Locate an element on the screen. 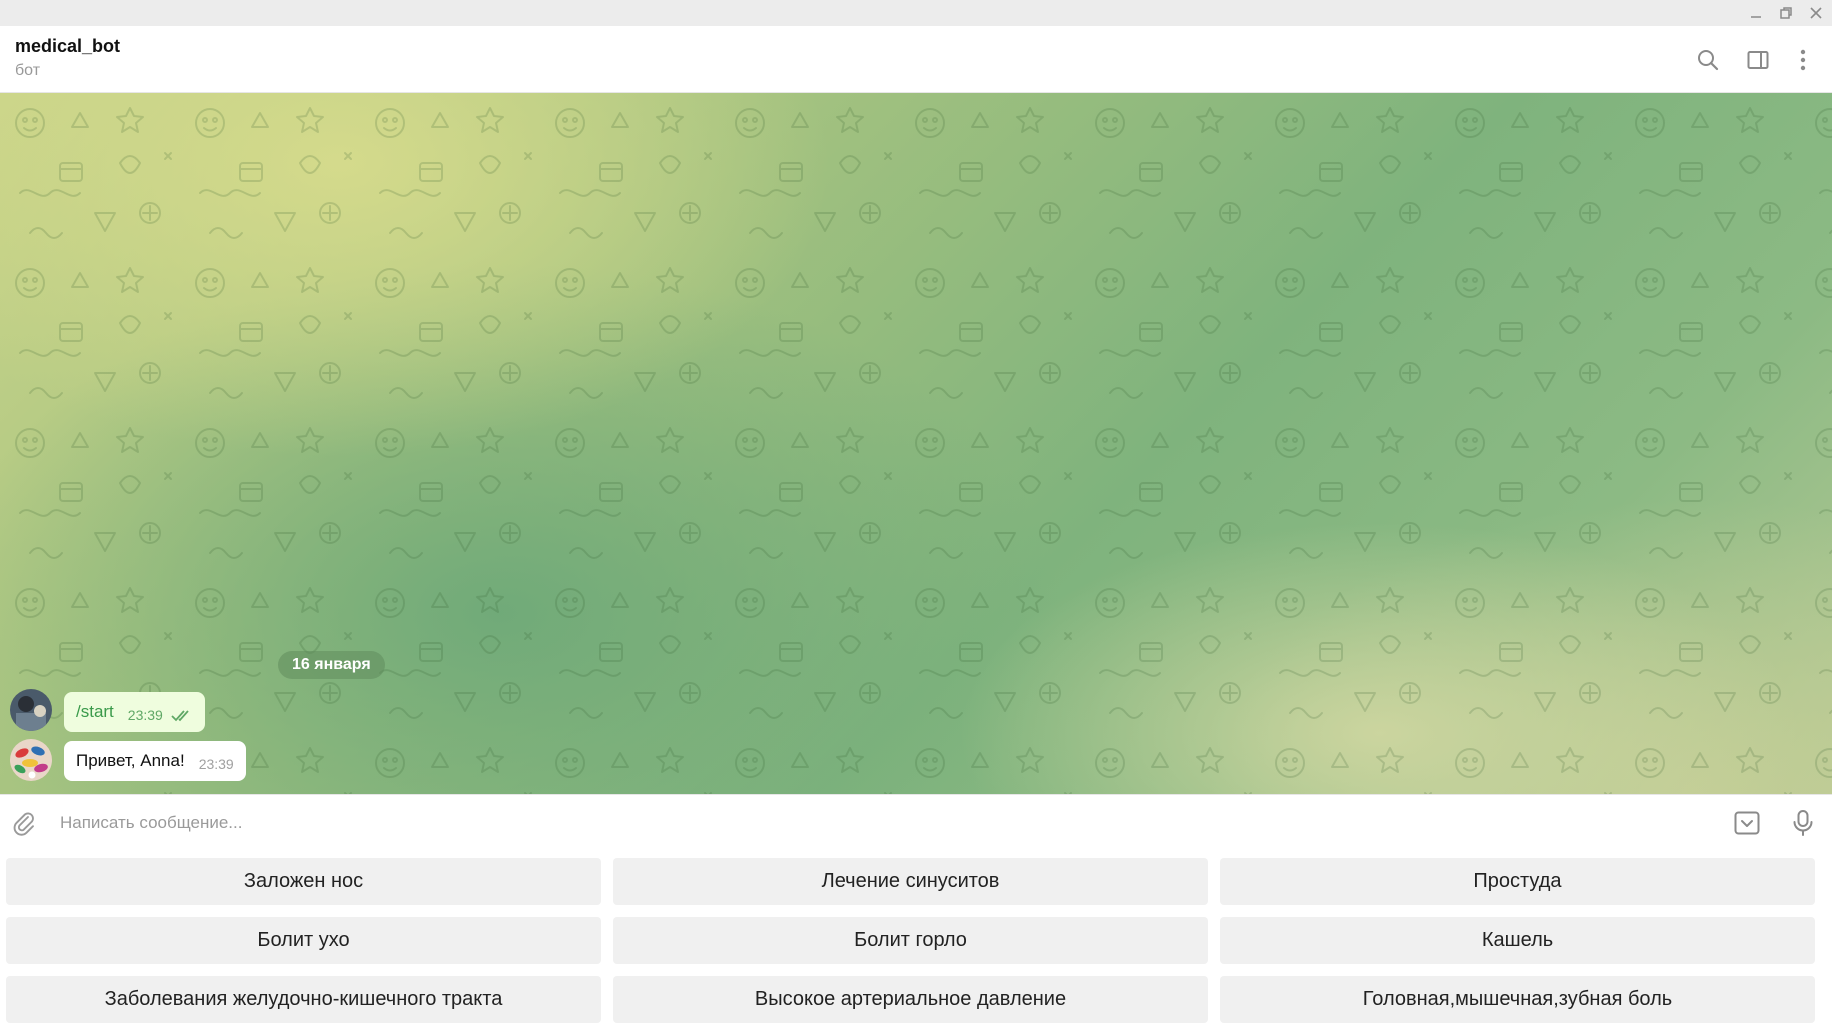  maximize-icon is located at coordinates (1786, 13).